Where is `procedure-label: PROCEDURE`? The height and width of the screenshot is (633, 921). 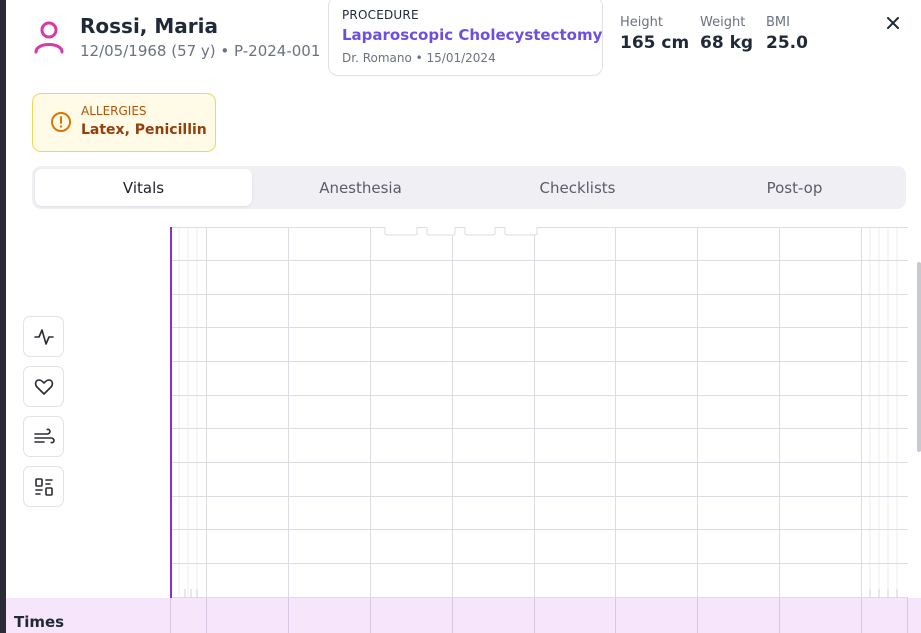
procedure-label: PROCEDURE is located at coordinates (380, 15).